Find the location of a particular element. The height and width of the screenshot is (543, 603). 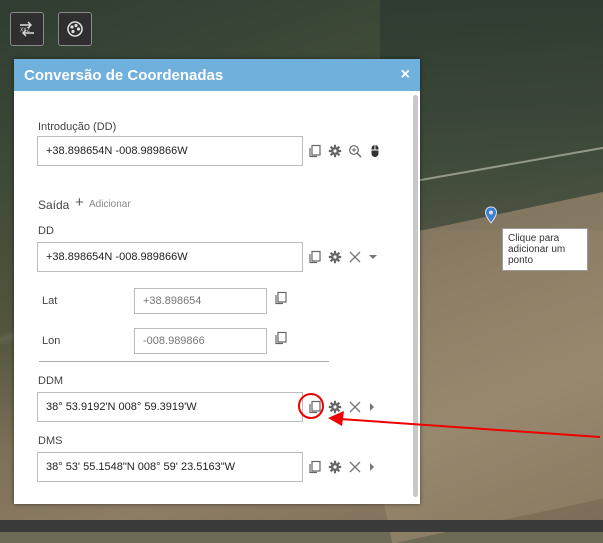

annotation-arrow is located at coordinates (464, 424).